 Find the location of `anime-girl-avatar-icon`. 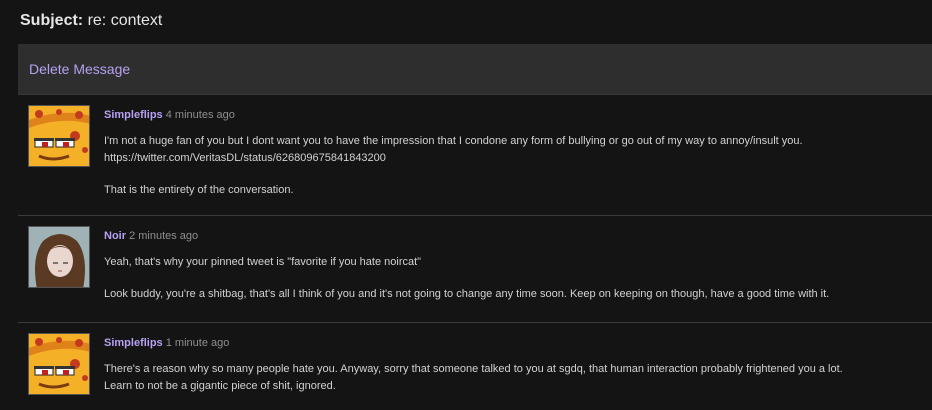

anime-girl-avatar-icon is located at coordinates (59, 257).